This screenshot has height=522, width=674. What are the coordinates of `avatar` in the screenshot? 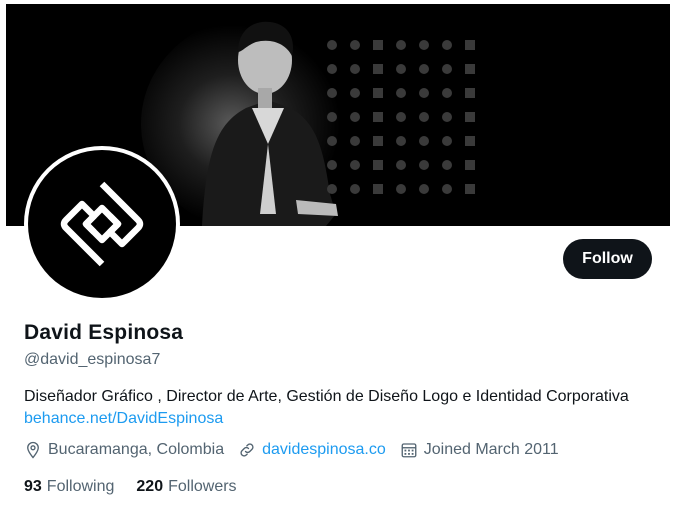 It's located at (102, 224).